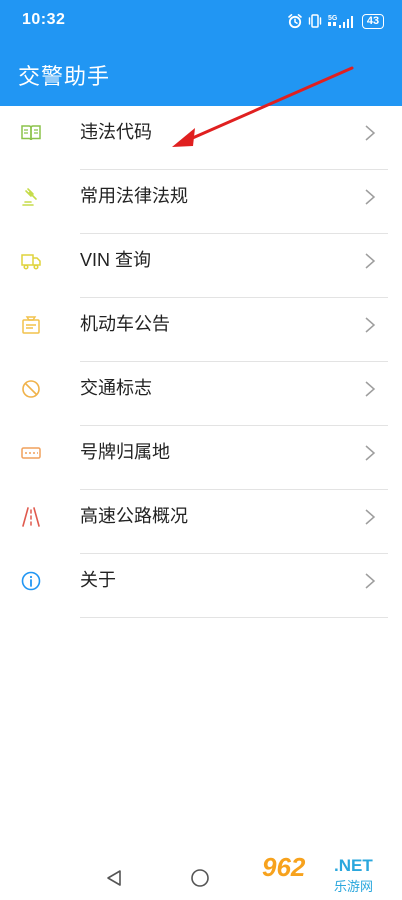 The image size is (402, 900). What do you see at coordinates (44, 19) in the screenshot?
I see `status-time: 10:32` at bounding box center [44, 19].